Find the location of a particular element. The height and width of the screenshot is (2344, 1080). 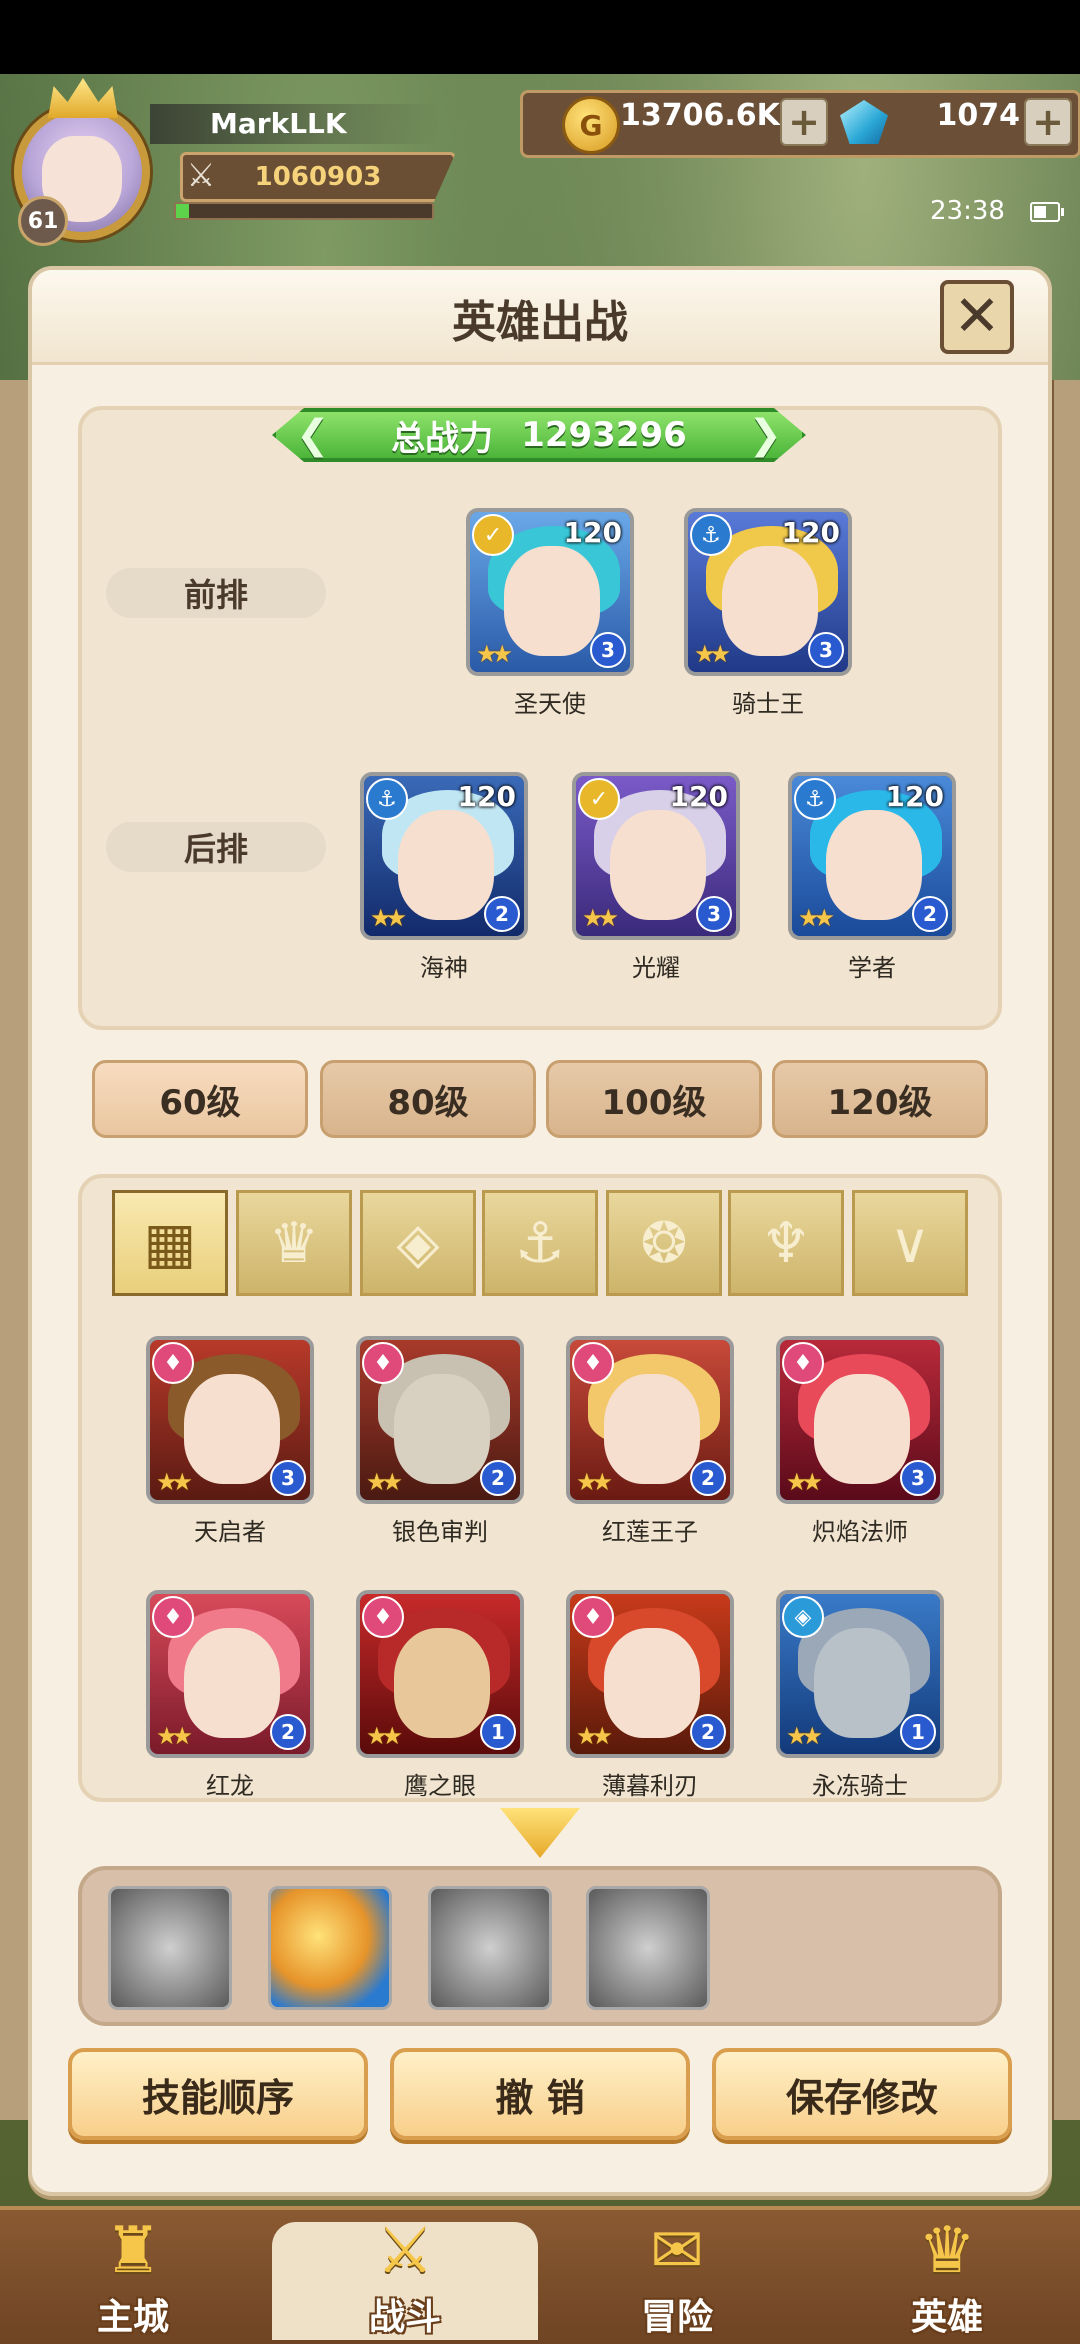

level-filter-100: 100级 is located at coordinates (654, 1099).